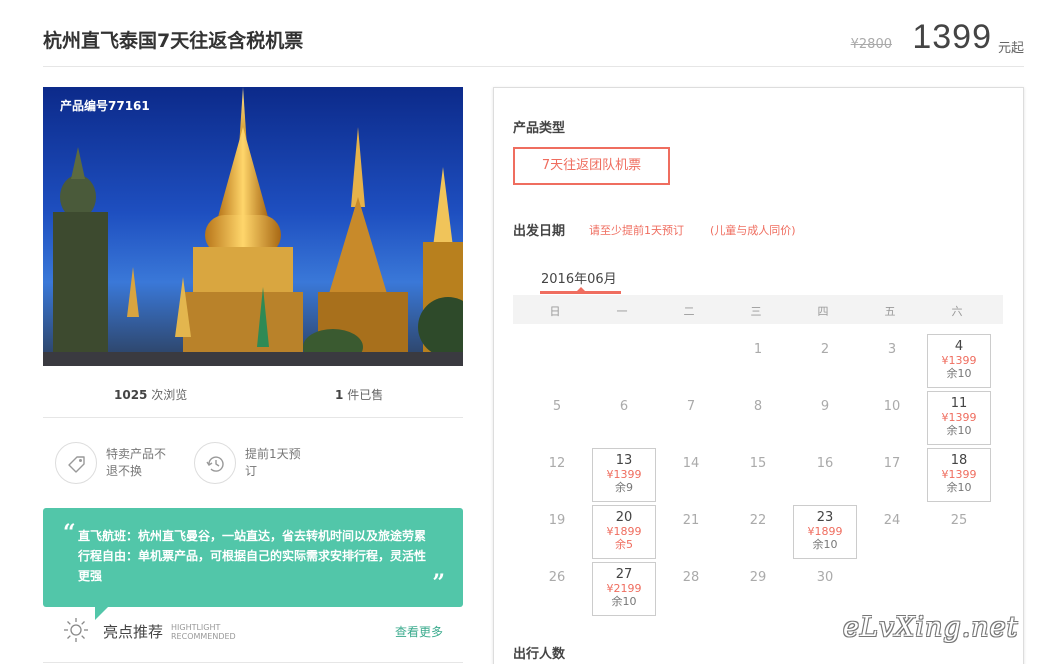 This screenshot has width=1047, height=664. Describe the element at coordinates (339, 395) in the screenshot. I see `sold-count: 1` at that location.